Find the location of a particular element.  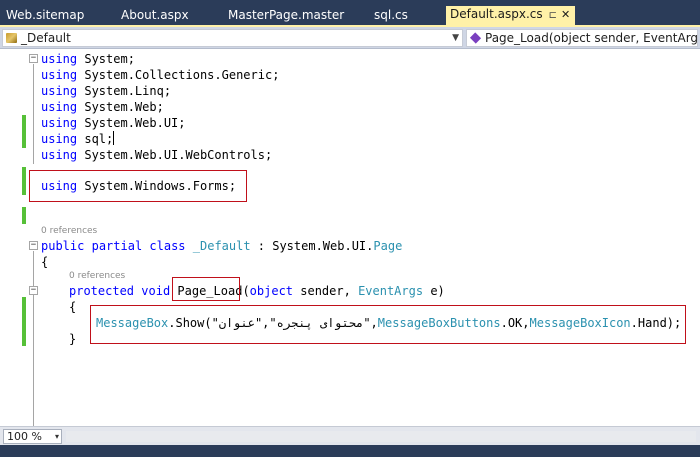

tab-masterpage-master: MasterPage.master is located at coordinates (286, 16).